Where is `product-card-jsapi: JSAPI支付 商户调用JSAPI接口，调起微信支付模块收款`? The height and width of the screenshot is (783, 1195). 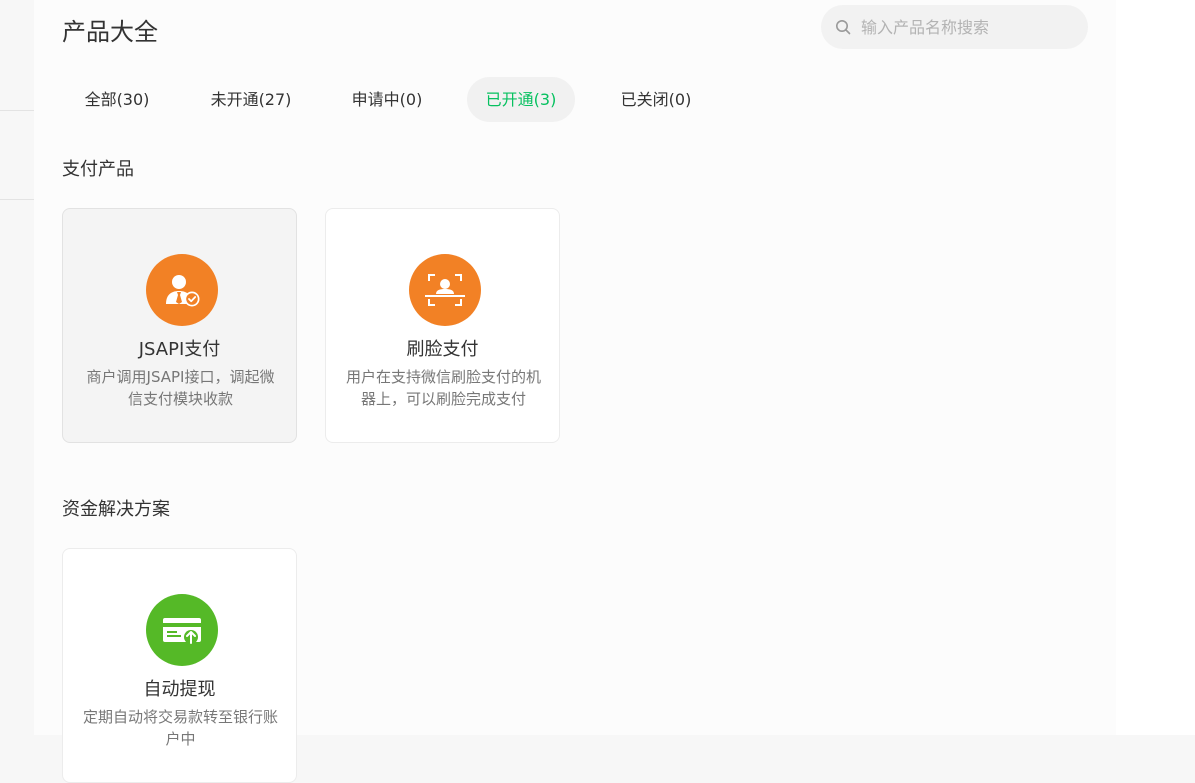
product-card-jsapi: JSAPI支付 商户调用JSAPI接口，调起微信支付模块收款 is located at coordinates (179, 325).